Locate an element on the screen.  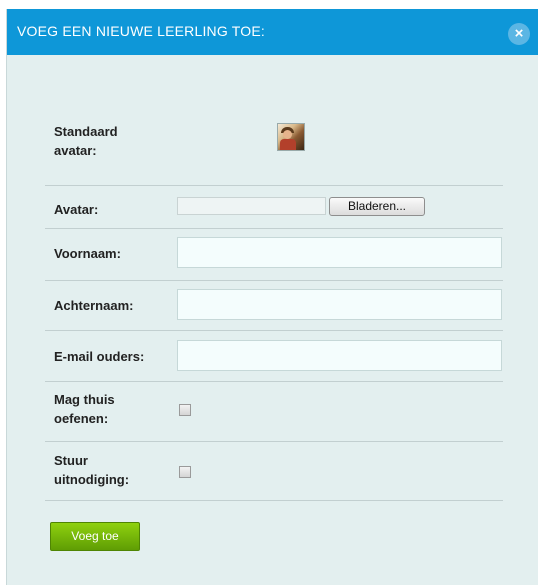
default-avatar-image is located at coordinates (291, 137).